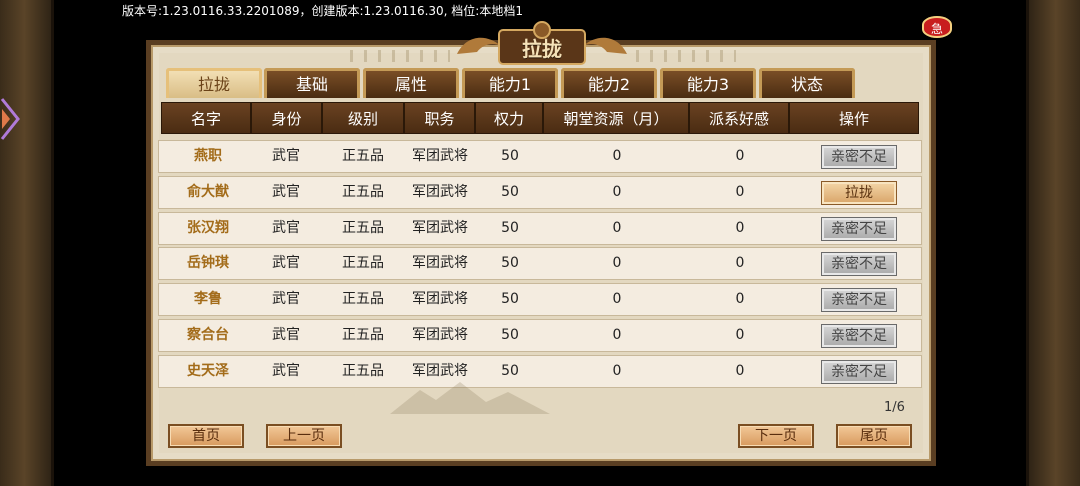  What do you see at coordinates (304, 436) in the screenshot?
I see `prev-page-button: 上一页` at bounding box center [304, 436].